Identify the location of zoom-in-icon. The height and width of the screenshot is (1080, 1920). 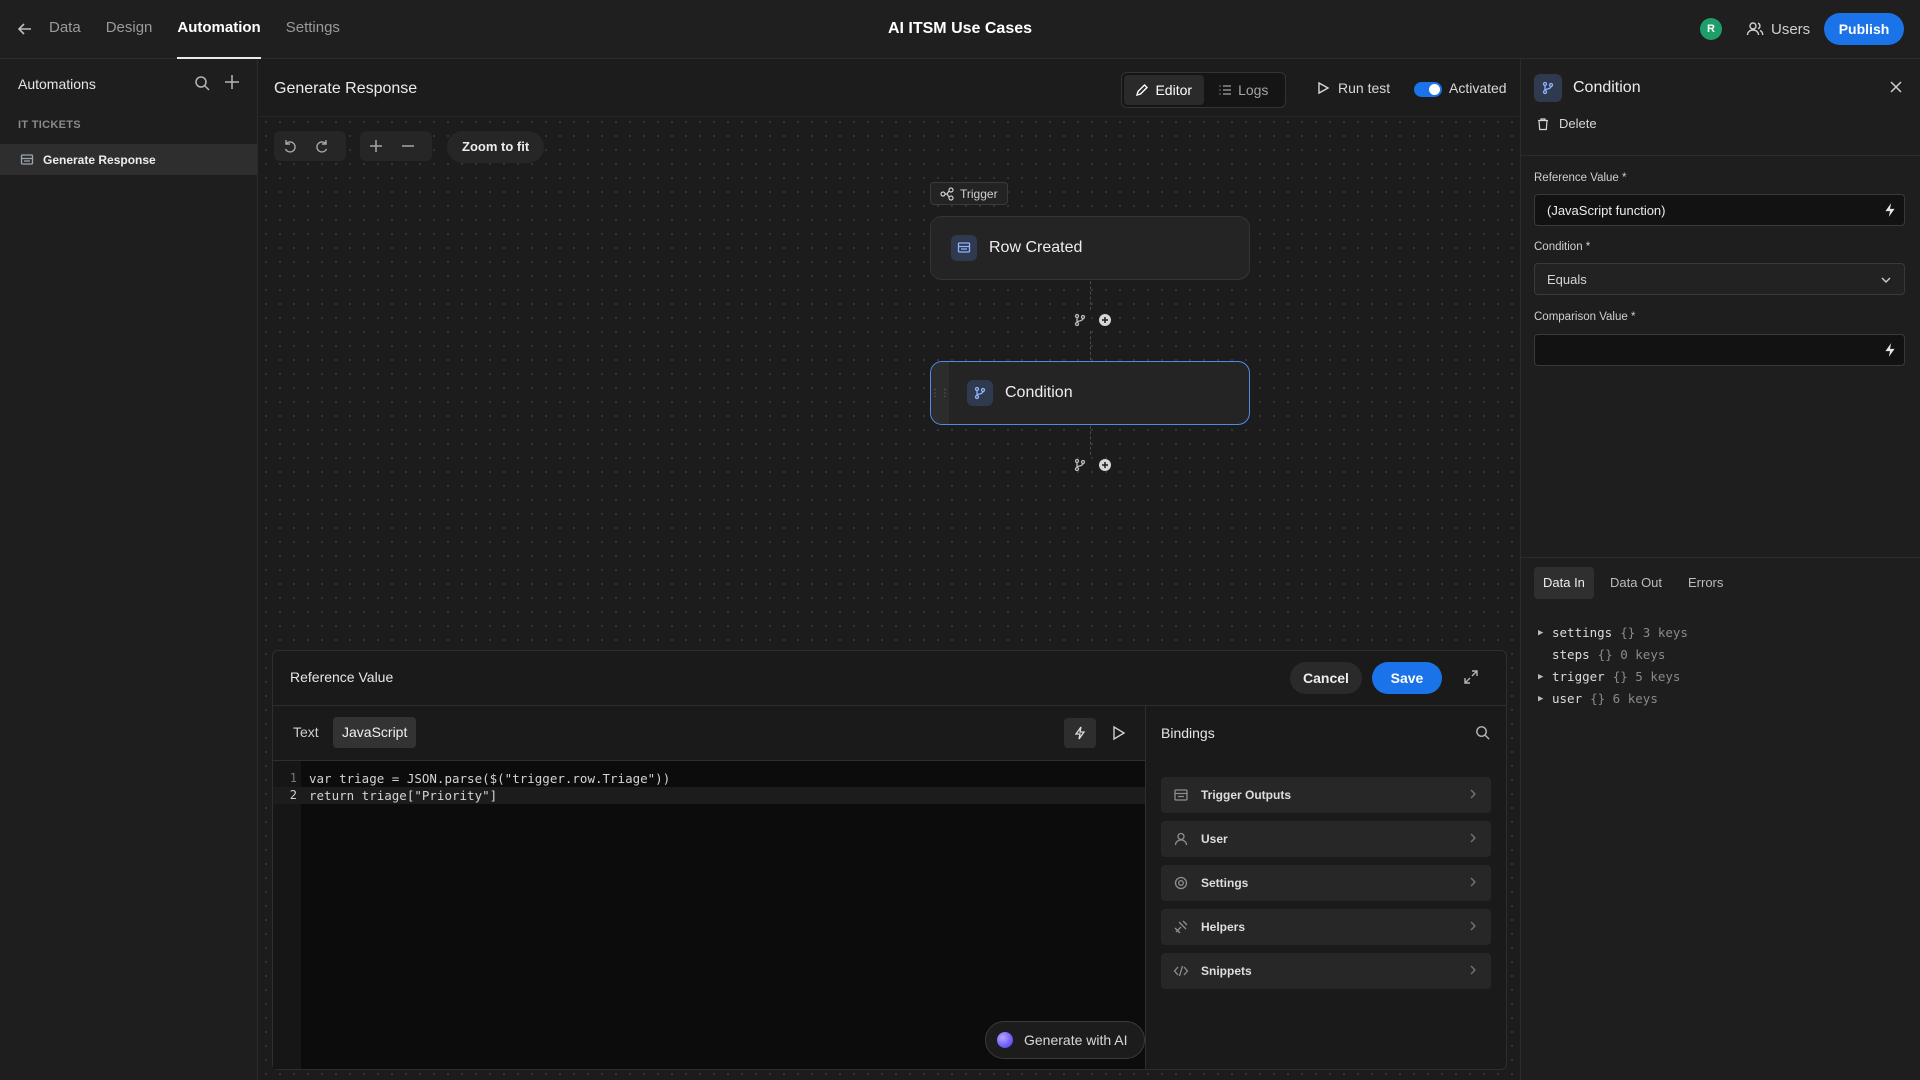
(376, 146).